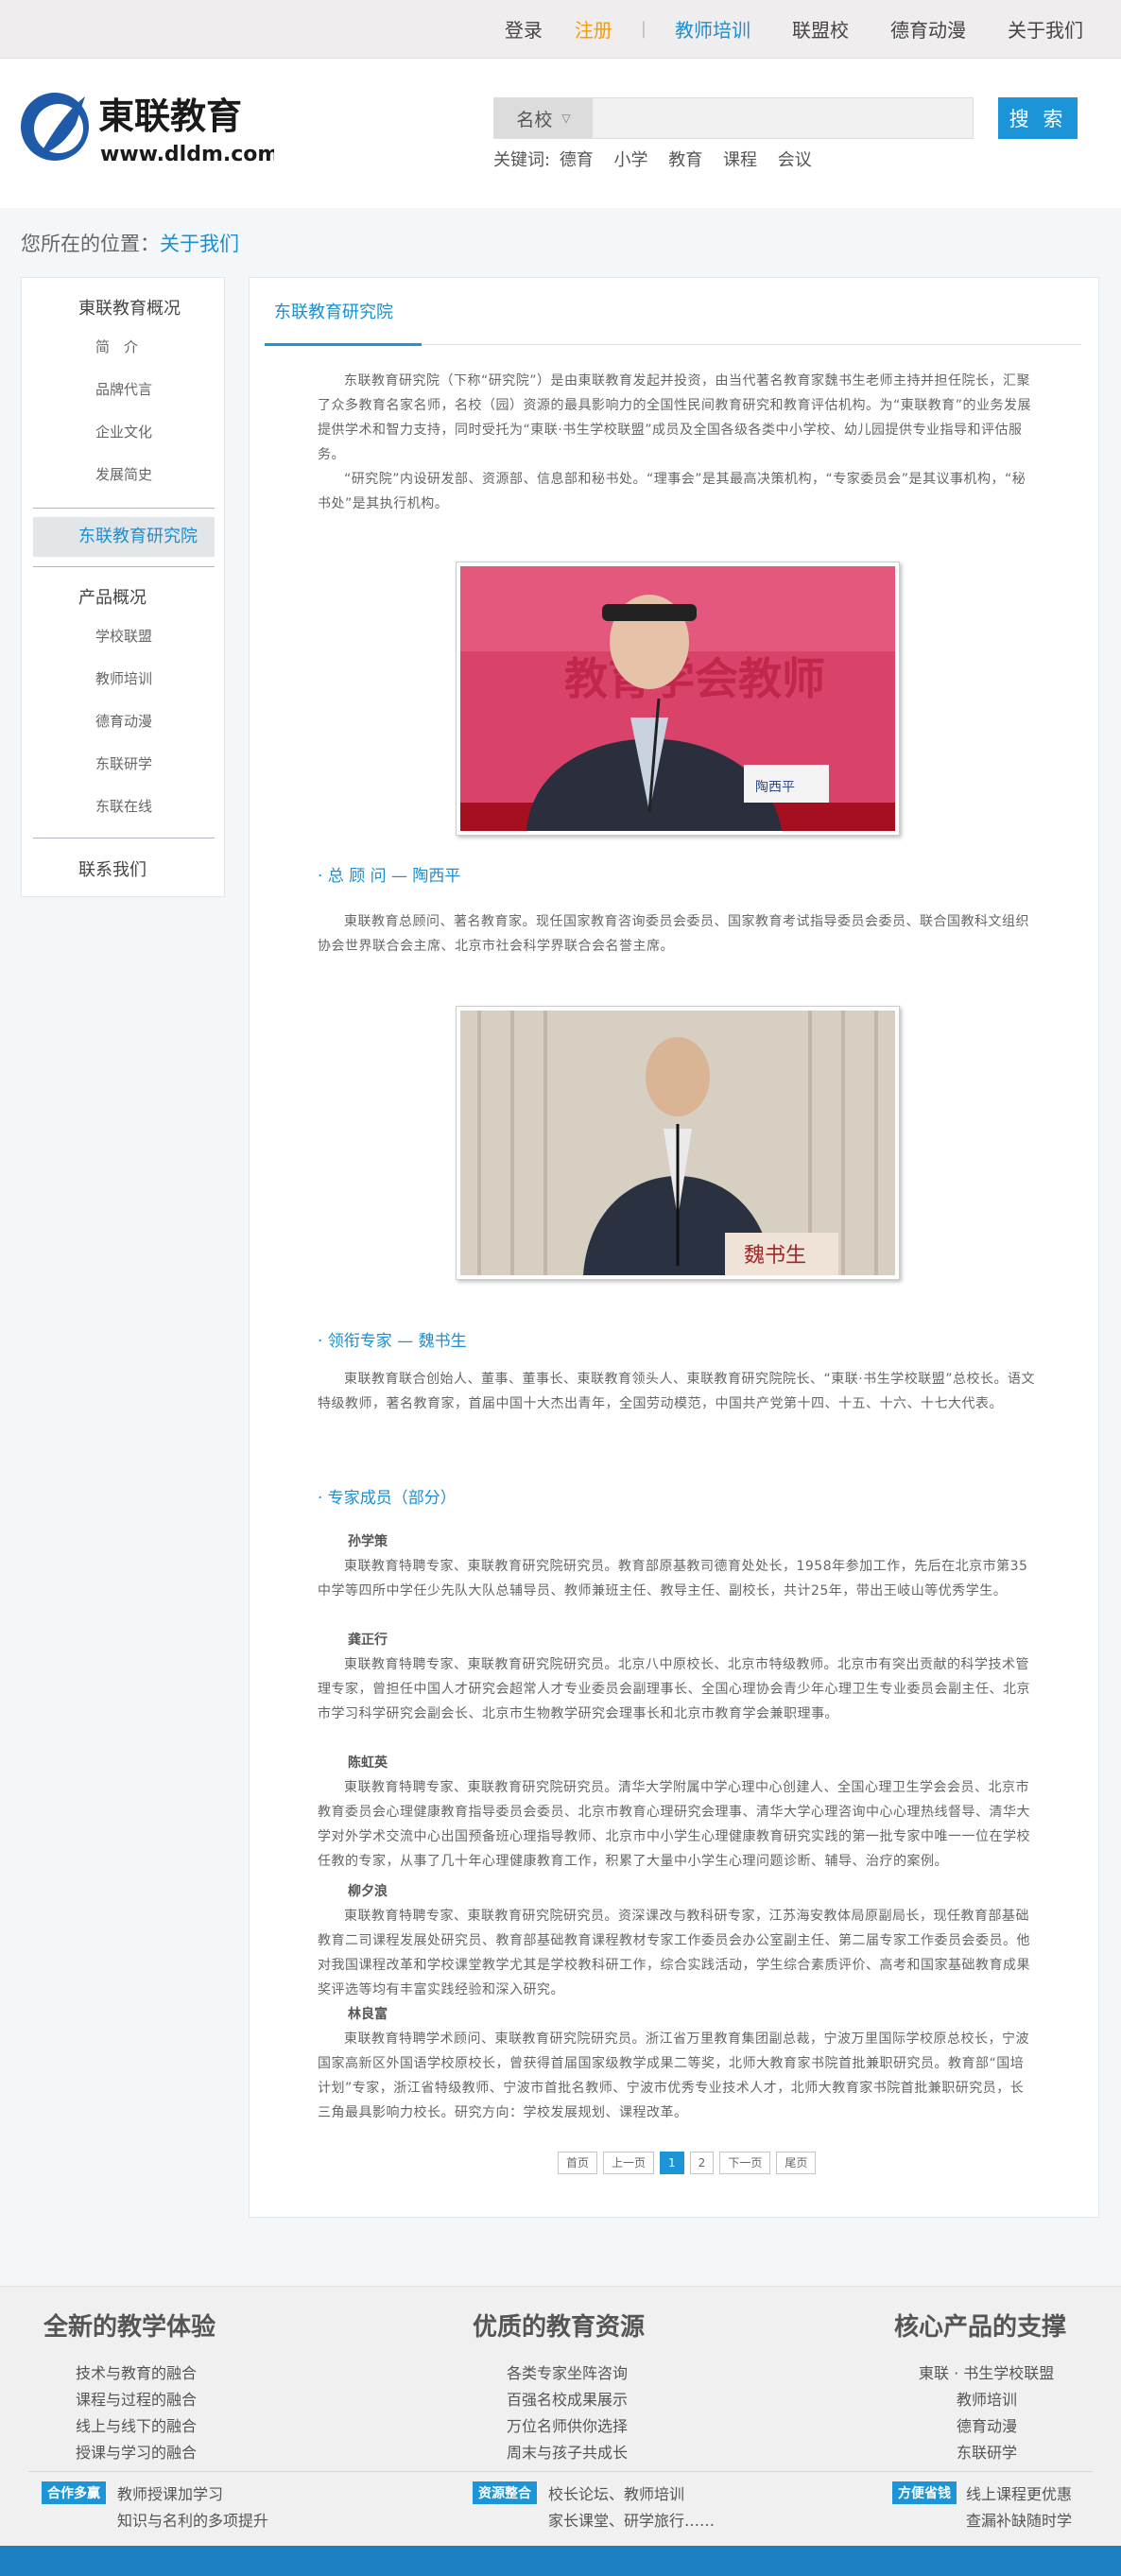  I want to click on members-title: · 专家成员（部分）, so click(387, 1498).